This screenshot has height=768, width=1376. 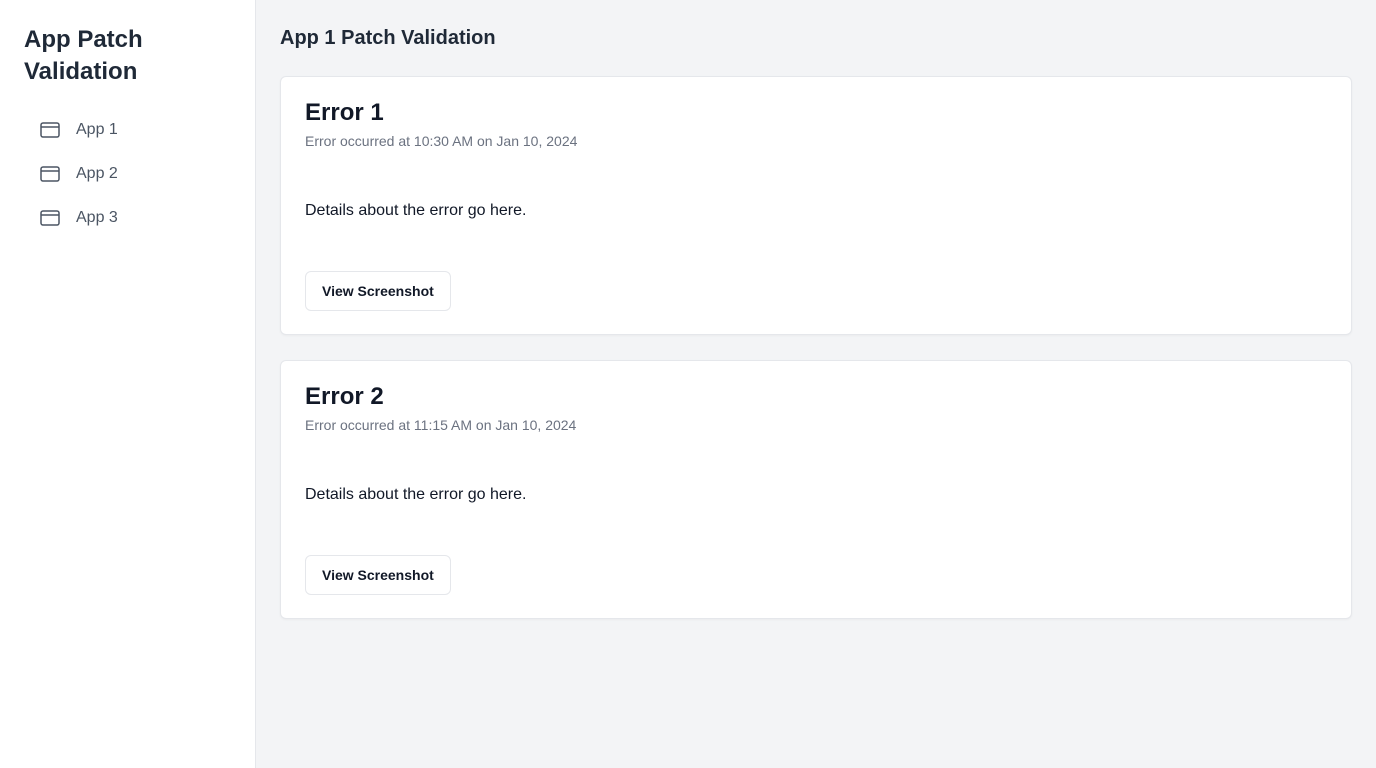 I want to click on sidebar-item-app-1: App 1, so click(x=127, y=130).